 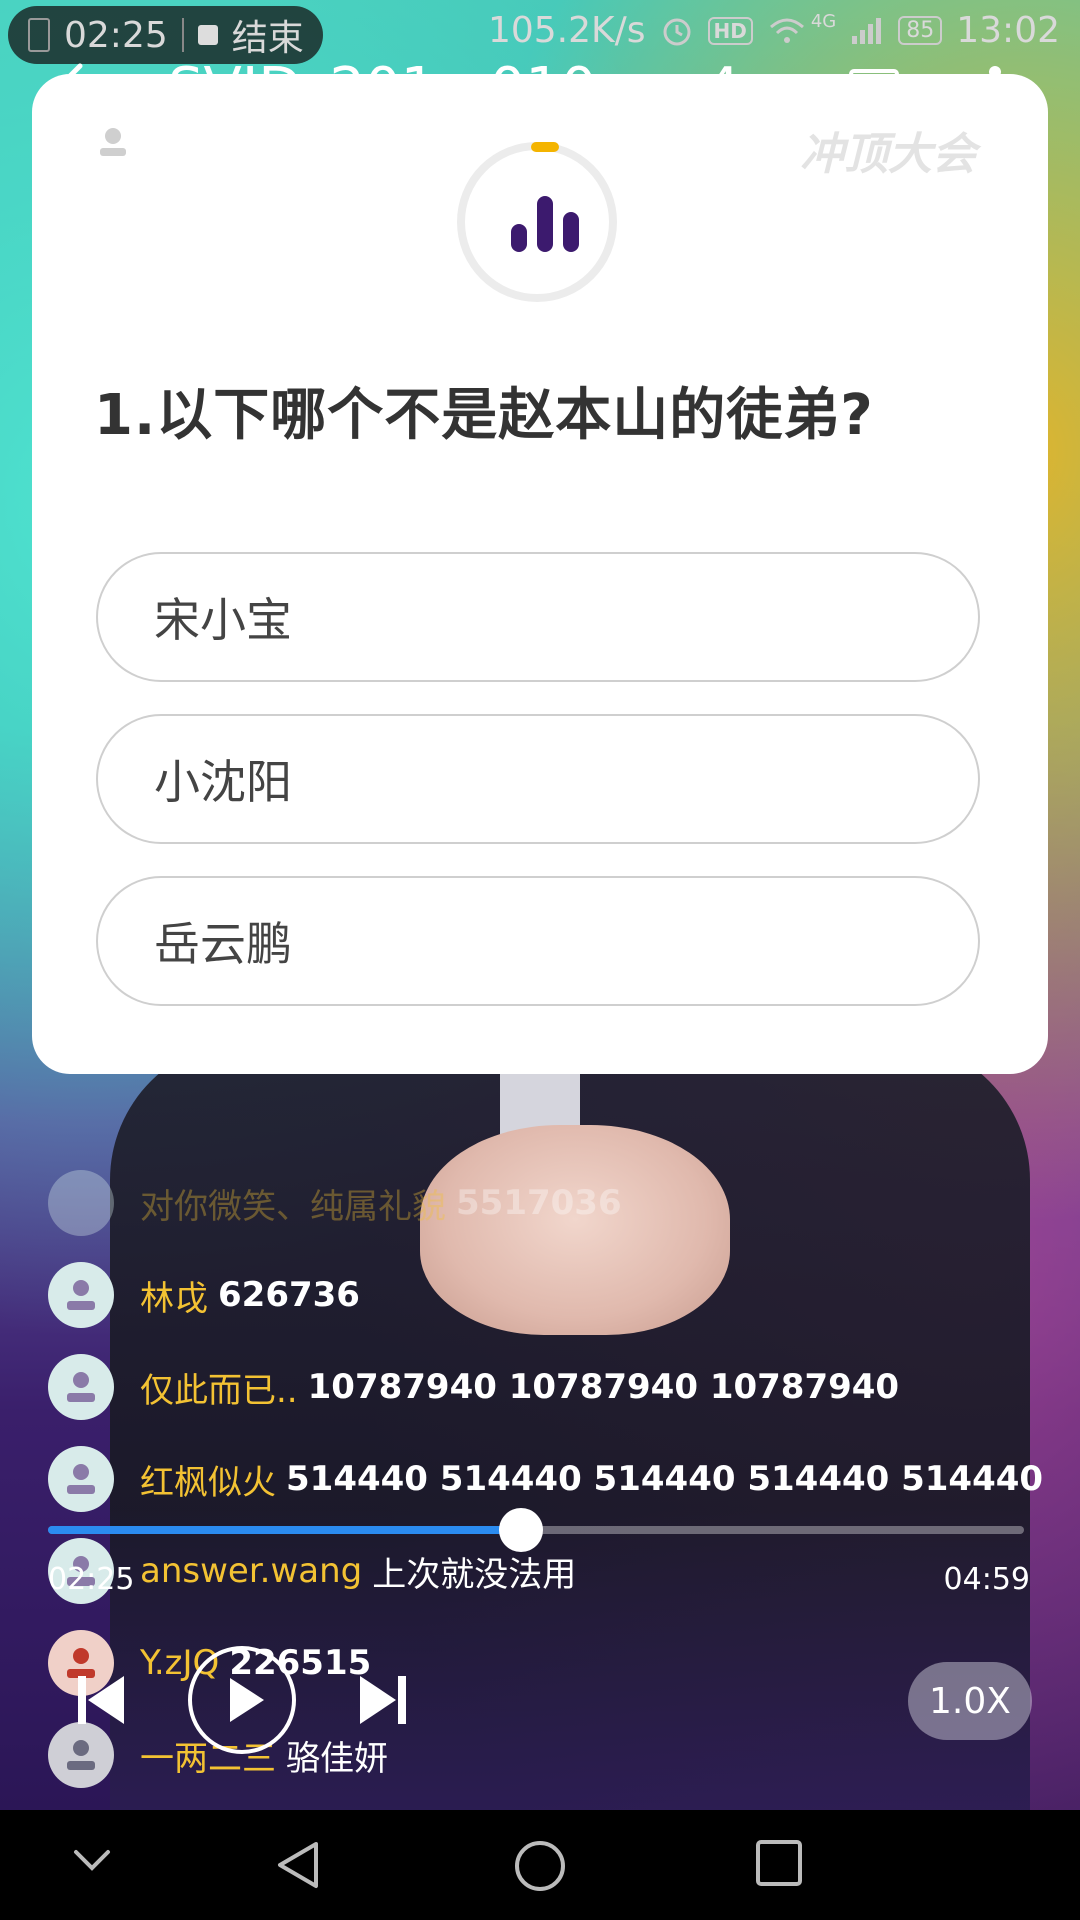 What do you see at coordinates (289, 1295) in the screenshot?
I see `comment-text: 626736` at bounding box center [289, 1295].